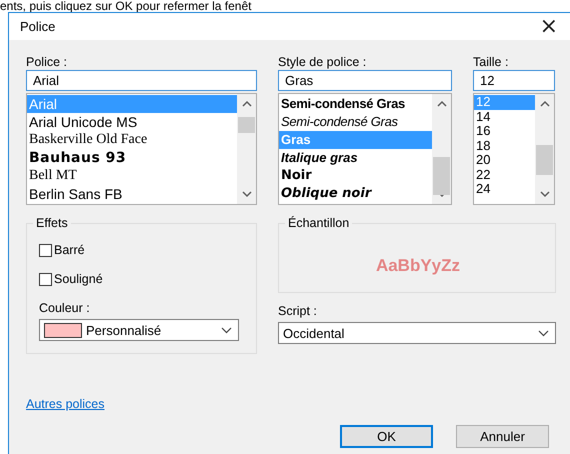 This screenshot has height=454, width=570. I want to click on window-title: Police, so click(38, 26).